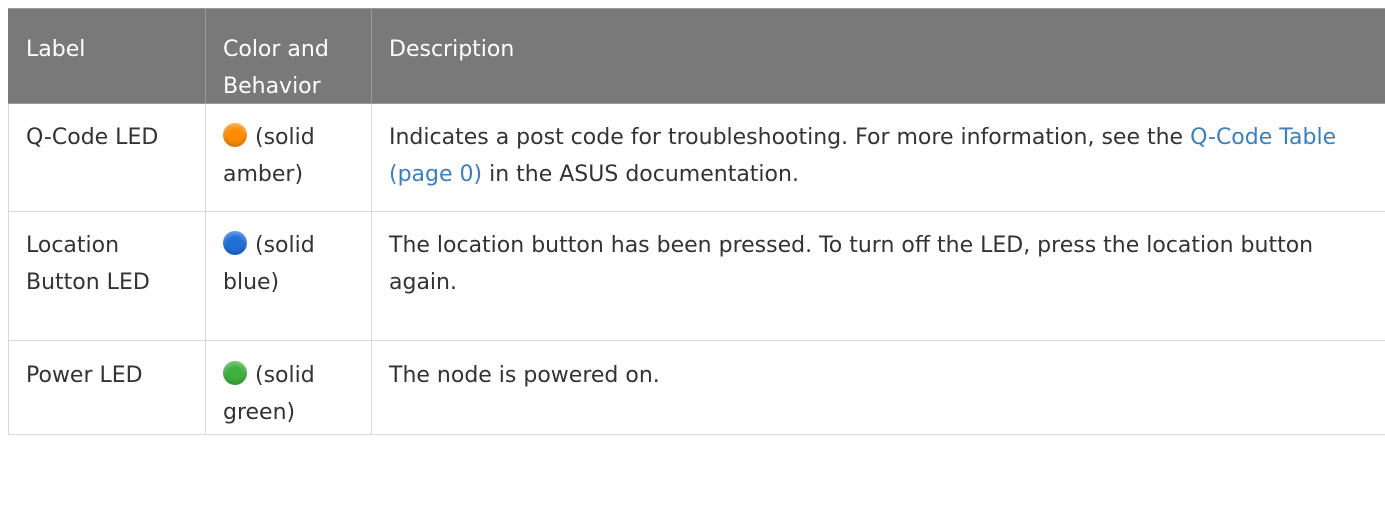  What do you see at coordinates (878, 56) in the screenshot?
I see `header-description: Description` at bounding box center [878, 56].